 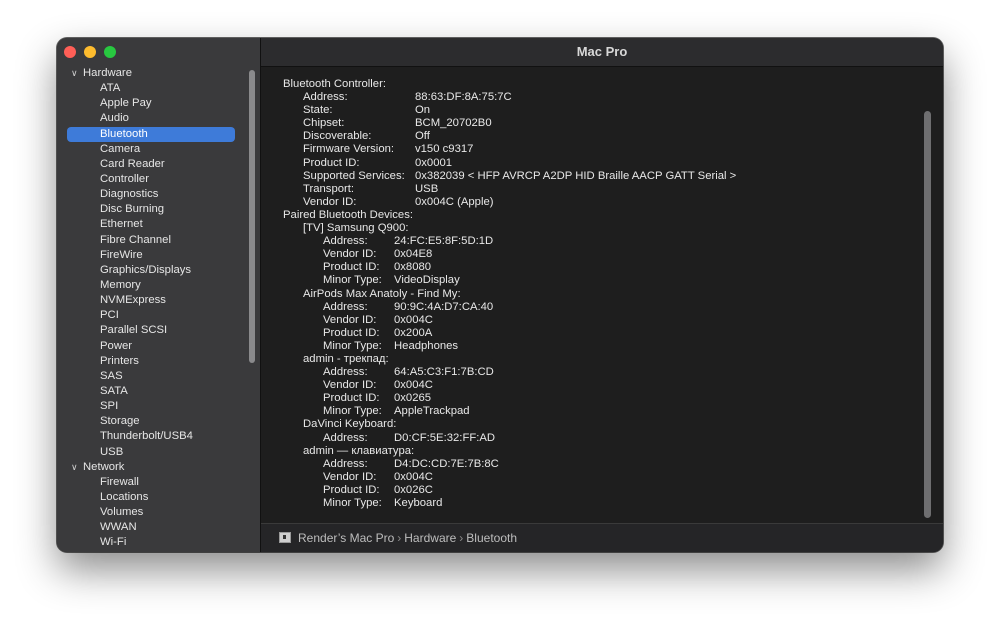 I want to click on info-value: Off, so click(x=422, y=136).